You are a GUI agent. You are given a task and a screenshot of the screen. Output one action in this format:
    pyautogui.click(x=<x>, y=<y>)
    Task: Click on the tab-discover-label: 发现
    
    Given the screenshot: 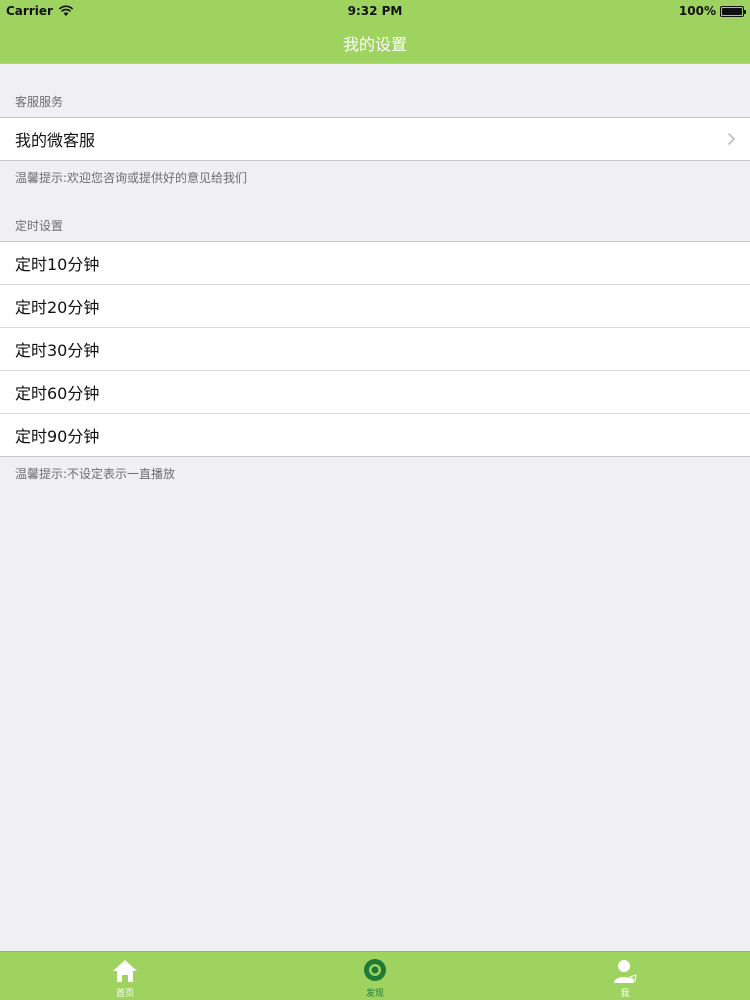 What is the action you would take?
    pyautogui.click(x=374, y=994)
    